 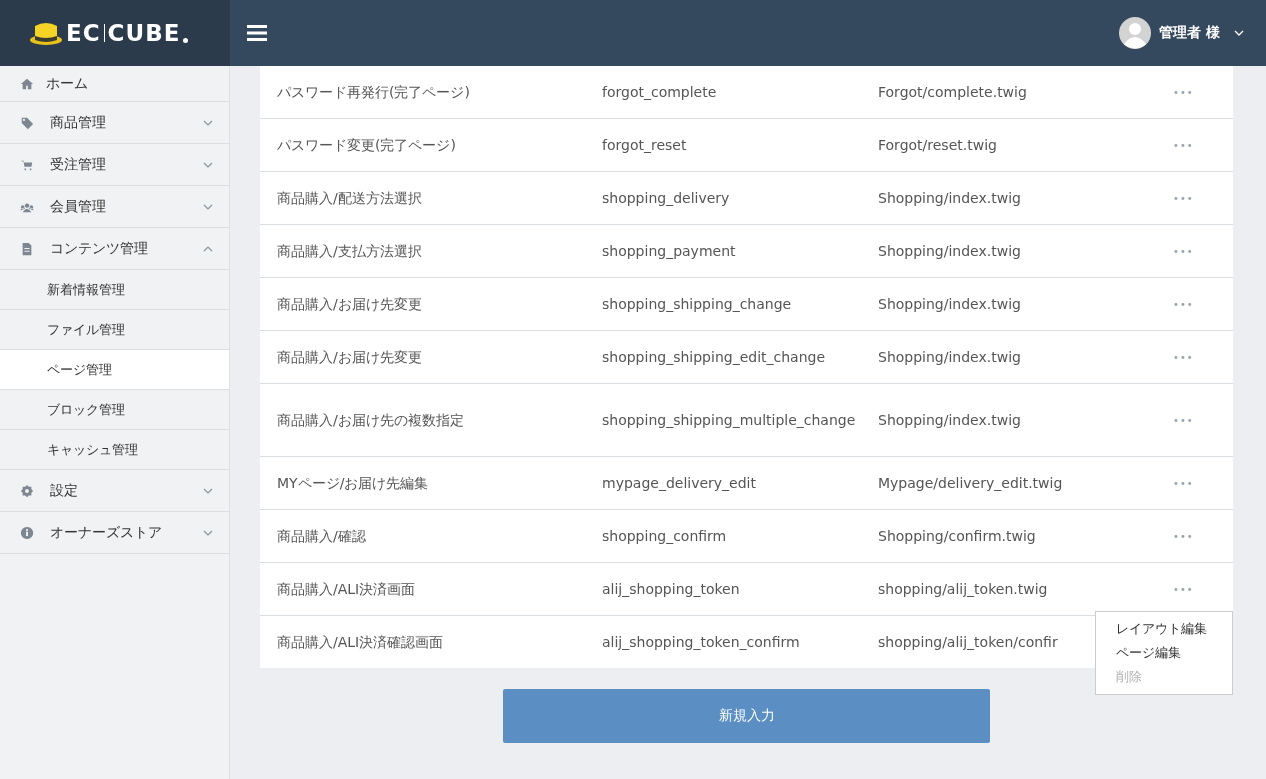 I want to click on menu-item: ページ編集, so click(x=1164, y=653).